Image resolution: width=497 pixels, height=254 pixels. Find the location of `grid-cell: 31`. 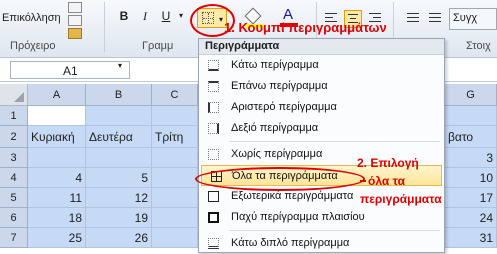

grid-cell: 31 is located at coordinates (471, 238).